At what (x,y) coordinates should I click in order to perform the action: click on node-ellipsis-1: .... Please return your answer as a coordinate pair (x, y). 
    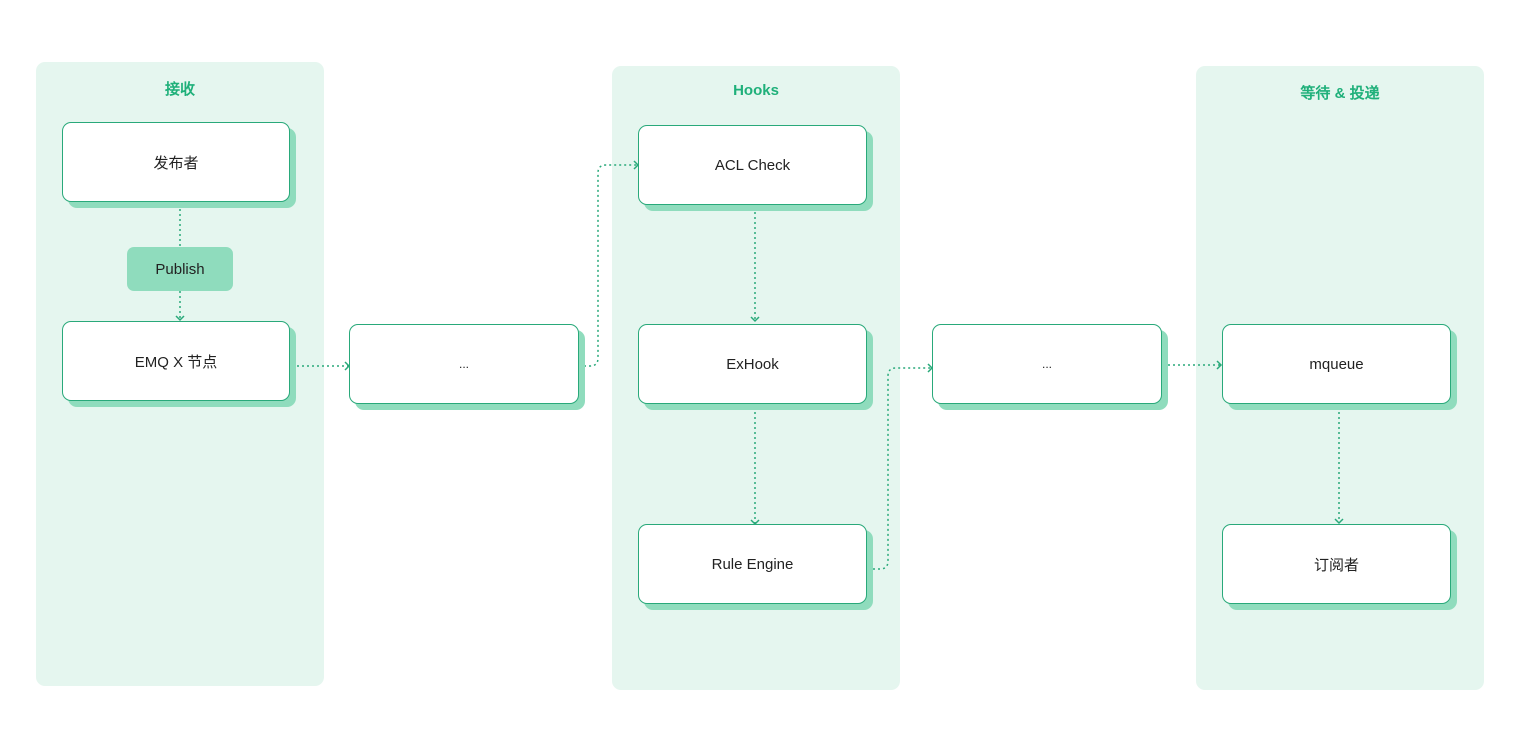
    Looking at the image, I should click on (464, 364).